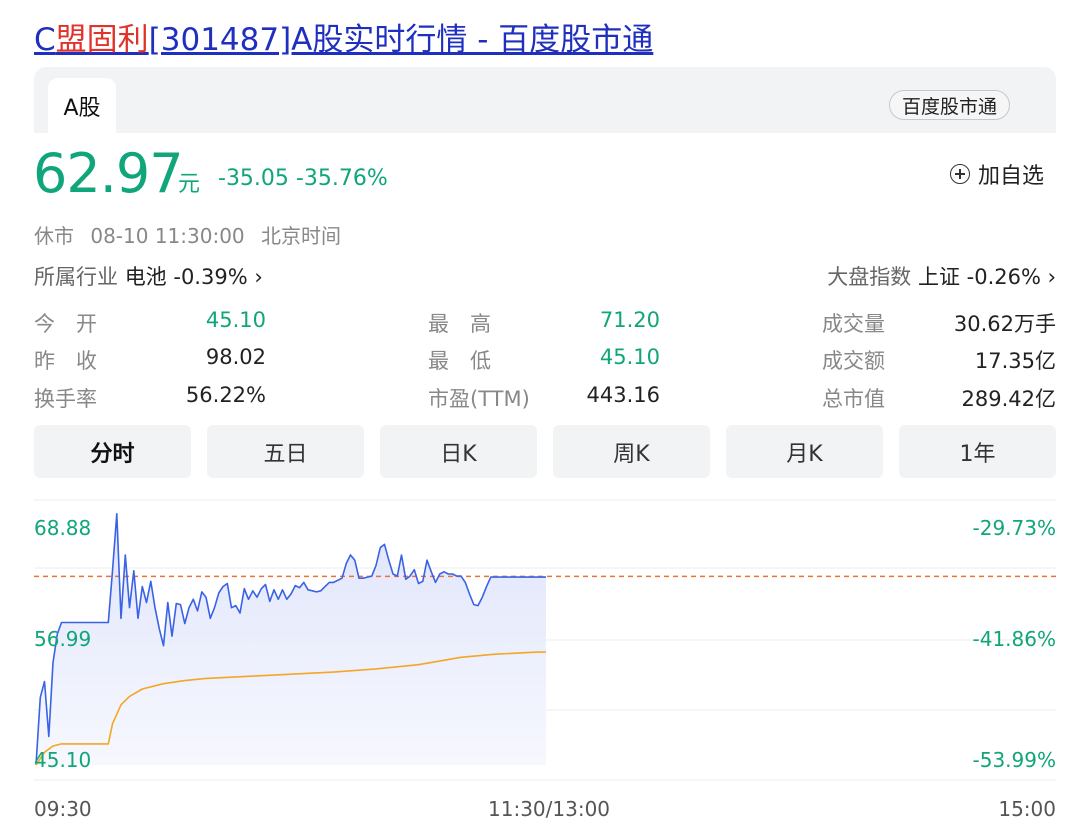 This screenshot has height=839, width=1080. I want to click on x-tick-close: 15:00, so click(1027, 809).